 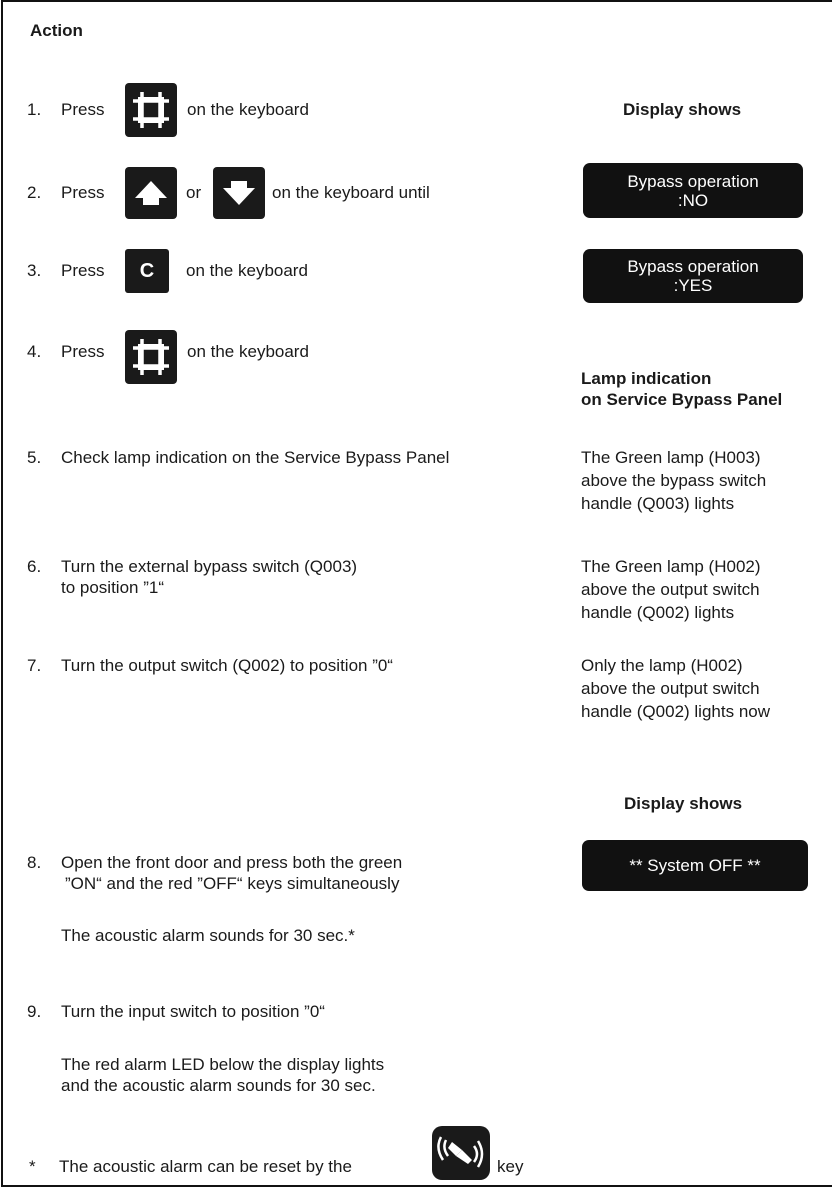 What do you see at coordinates (510, 1166) in the screenshot?
I see `footnote-key-word: key` at bounding box center [510, 1166].